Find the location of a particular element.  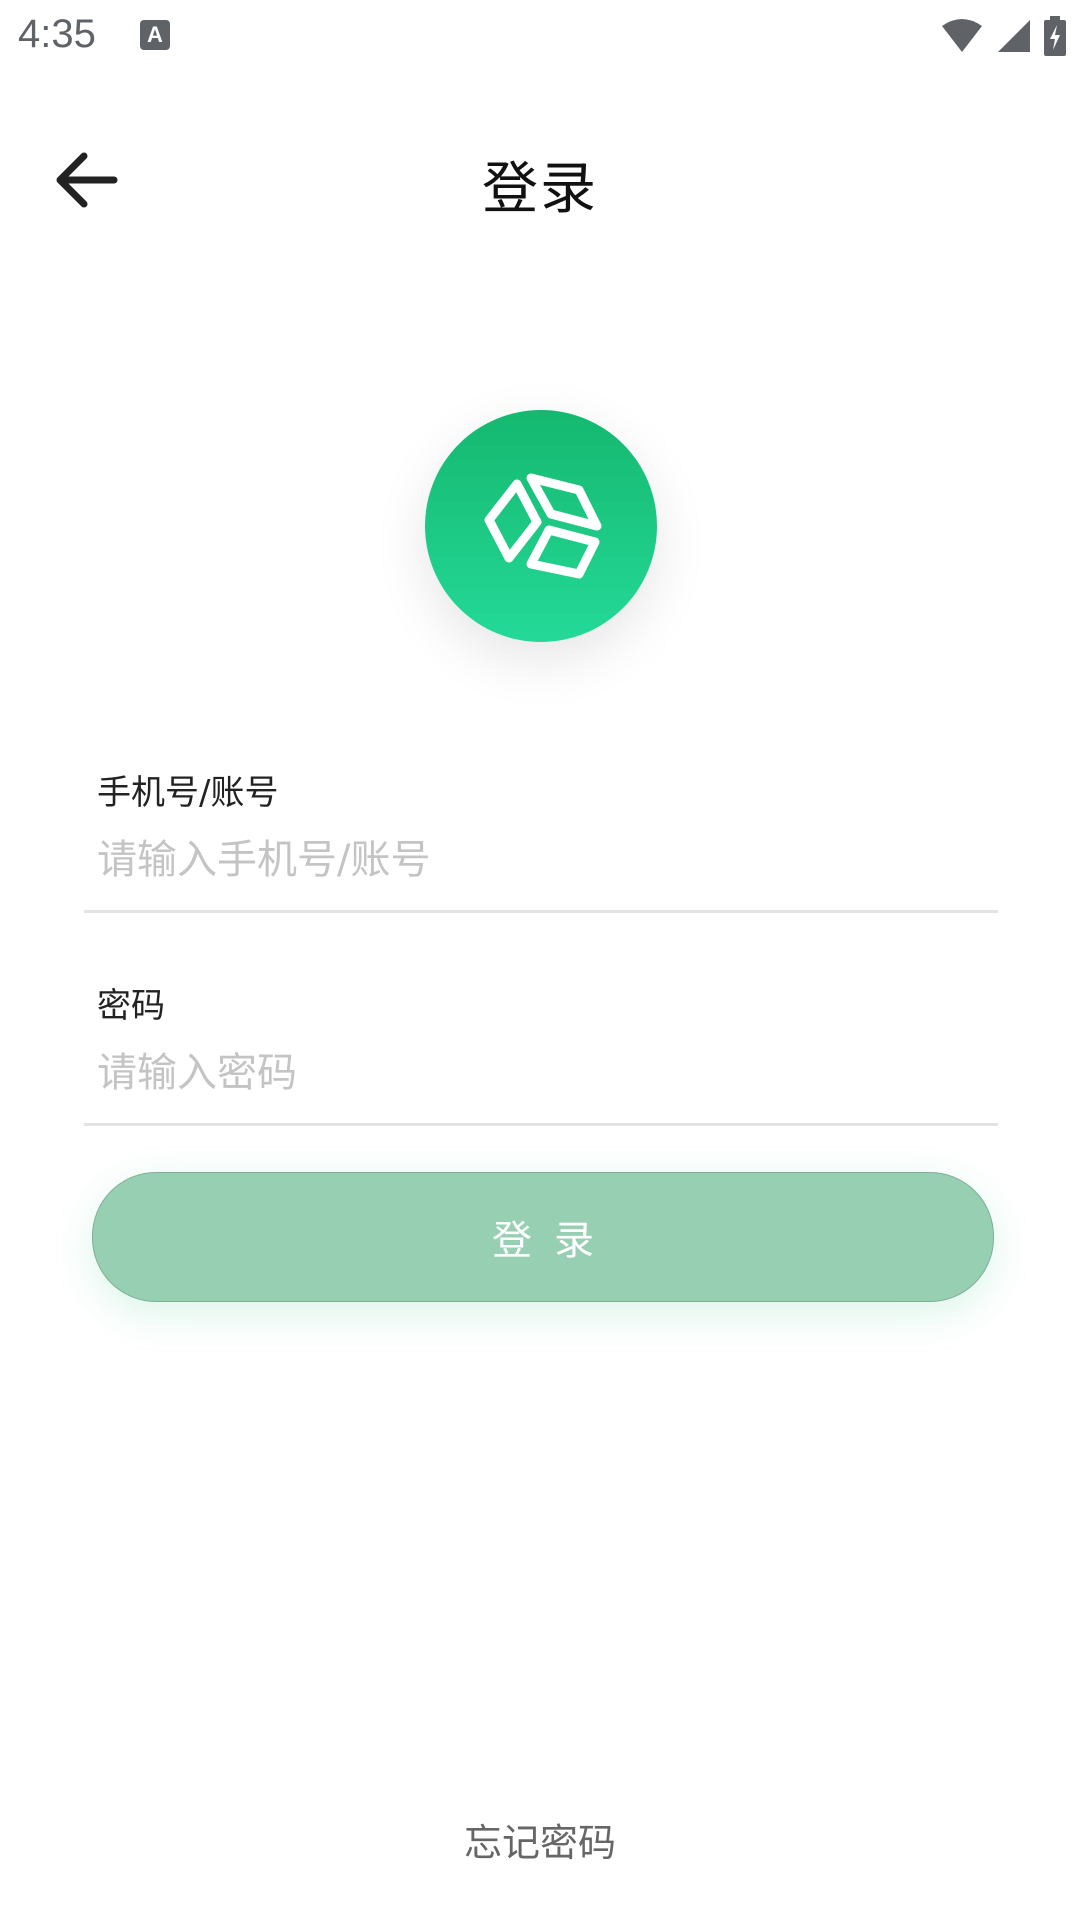

login-button: 登录 is located at coordinates (543, 1237).